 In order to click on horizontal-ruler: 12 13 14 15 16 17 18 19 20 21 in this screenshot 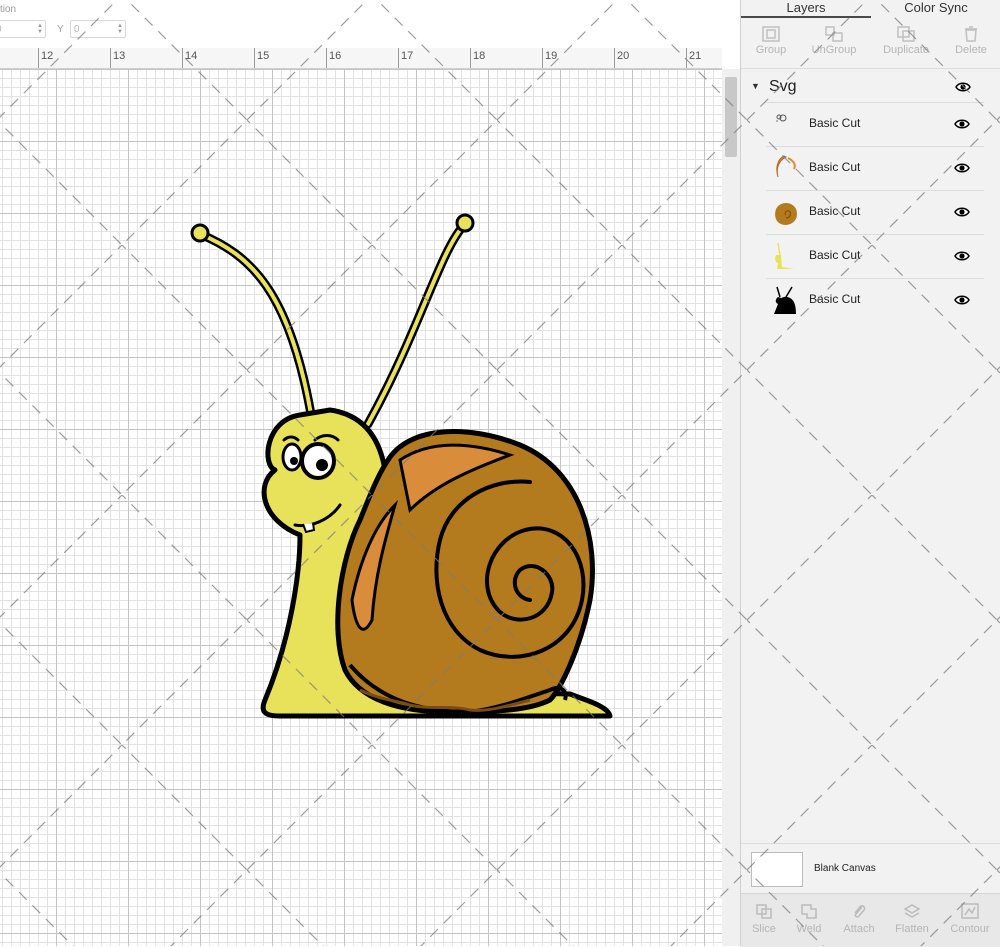, I will do `click(361, 58)`.